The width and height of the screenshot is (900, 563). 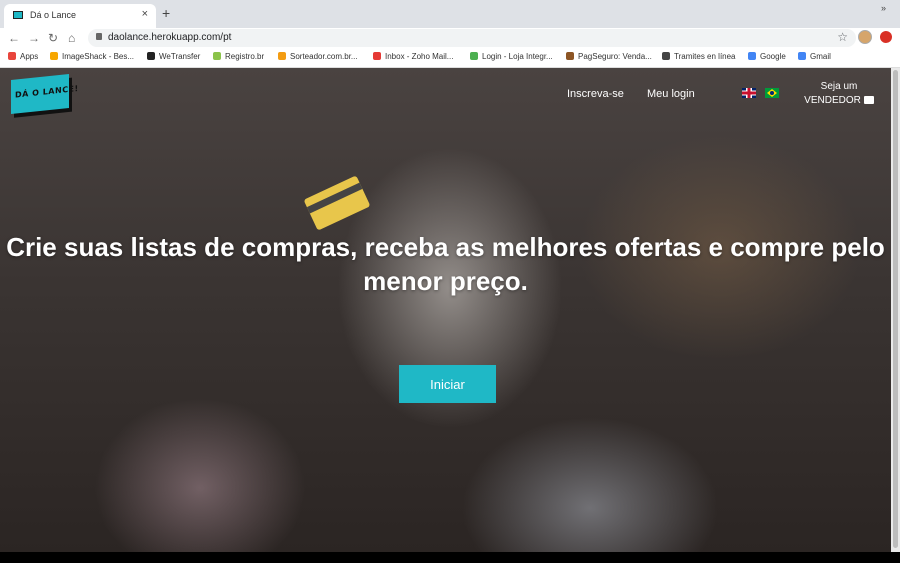 I want to click on site-favicon-icon, so click(x=18, y=15).